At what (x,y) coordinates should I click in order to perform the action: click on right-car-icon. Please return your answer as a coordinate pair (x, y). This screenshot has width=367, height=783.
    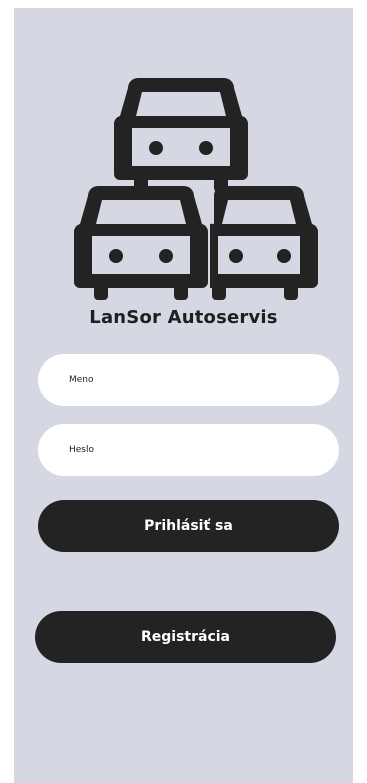
    Looking at the image, I should click on (264, 243).